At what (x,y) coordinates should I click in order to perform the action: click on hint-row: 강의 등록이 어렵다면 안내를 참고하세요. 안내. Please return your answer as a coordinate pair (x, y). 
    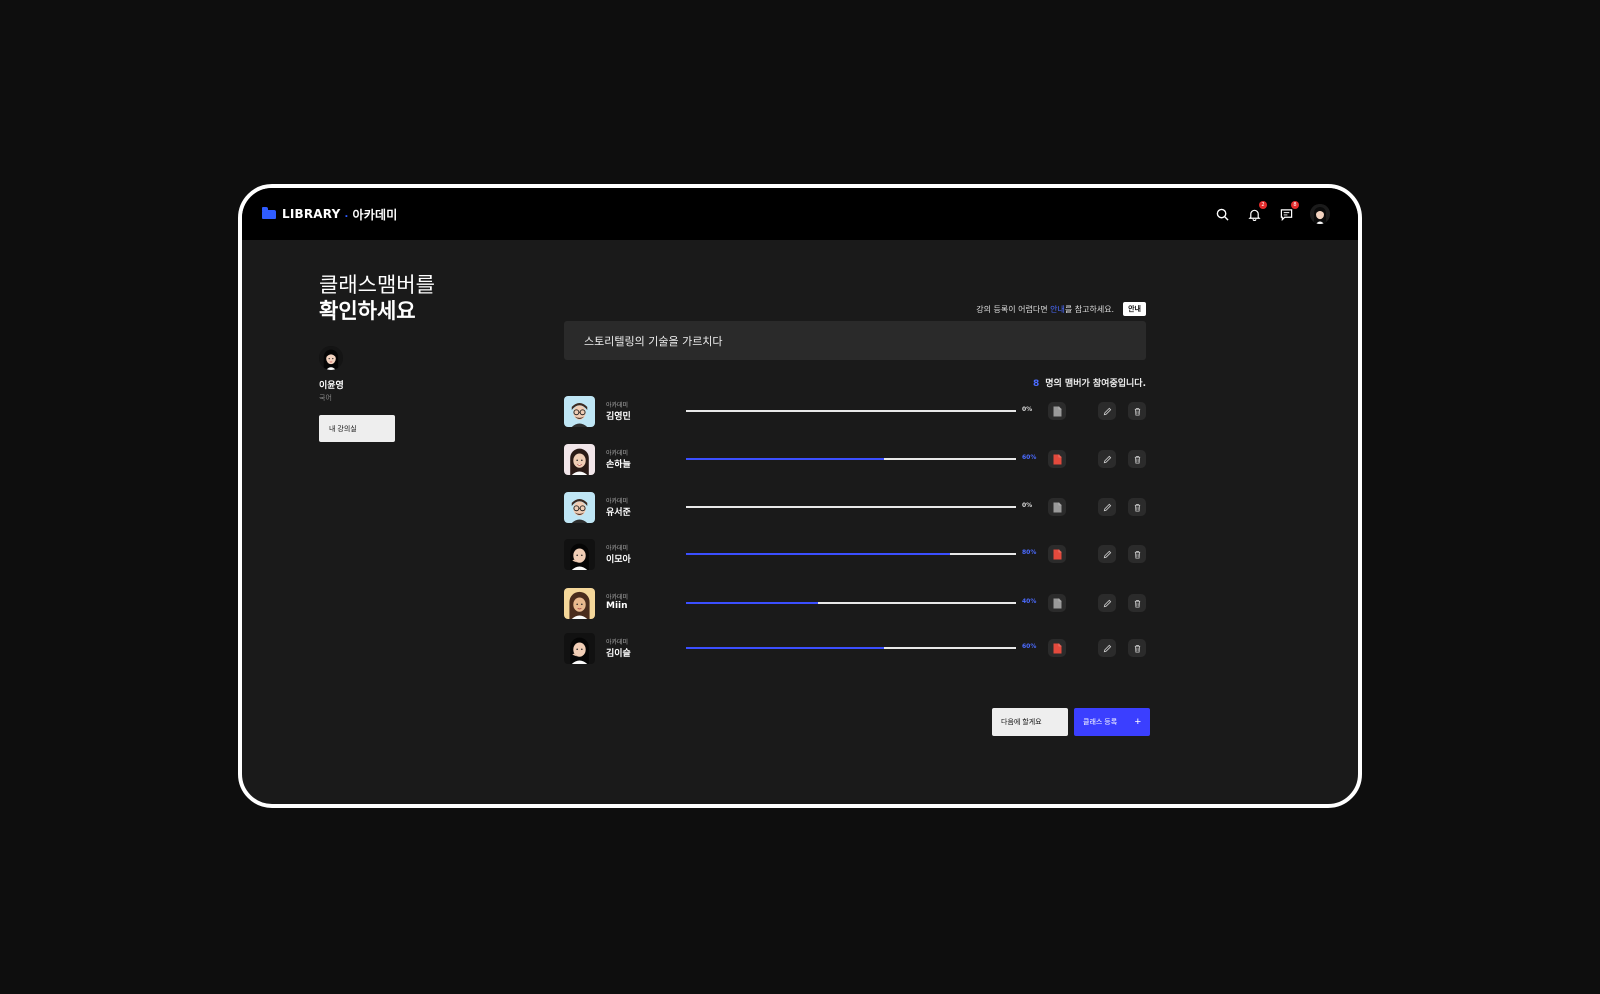
    Looking at the image, I should click on (855, 309).